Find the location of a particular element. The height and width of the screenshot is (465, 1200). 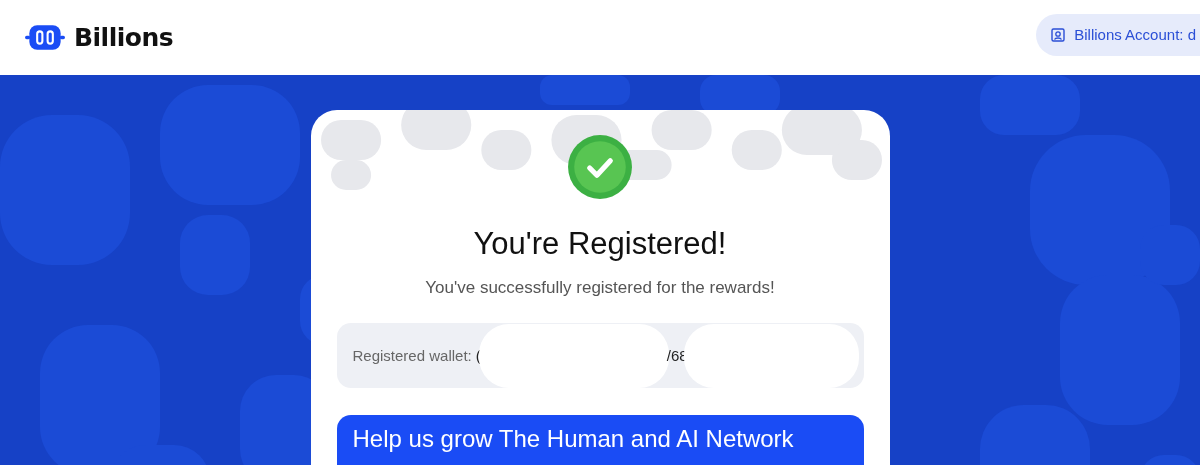

cta-button: Help us grow The Human and AI Network is located at coordinates (600, 440).